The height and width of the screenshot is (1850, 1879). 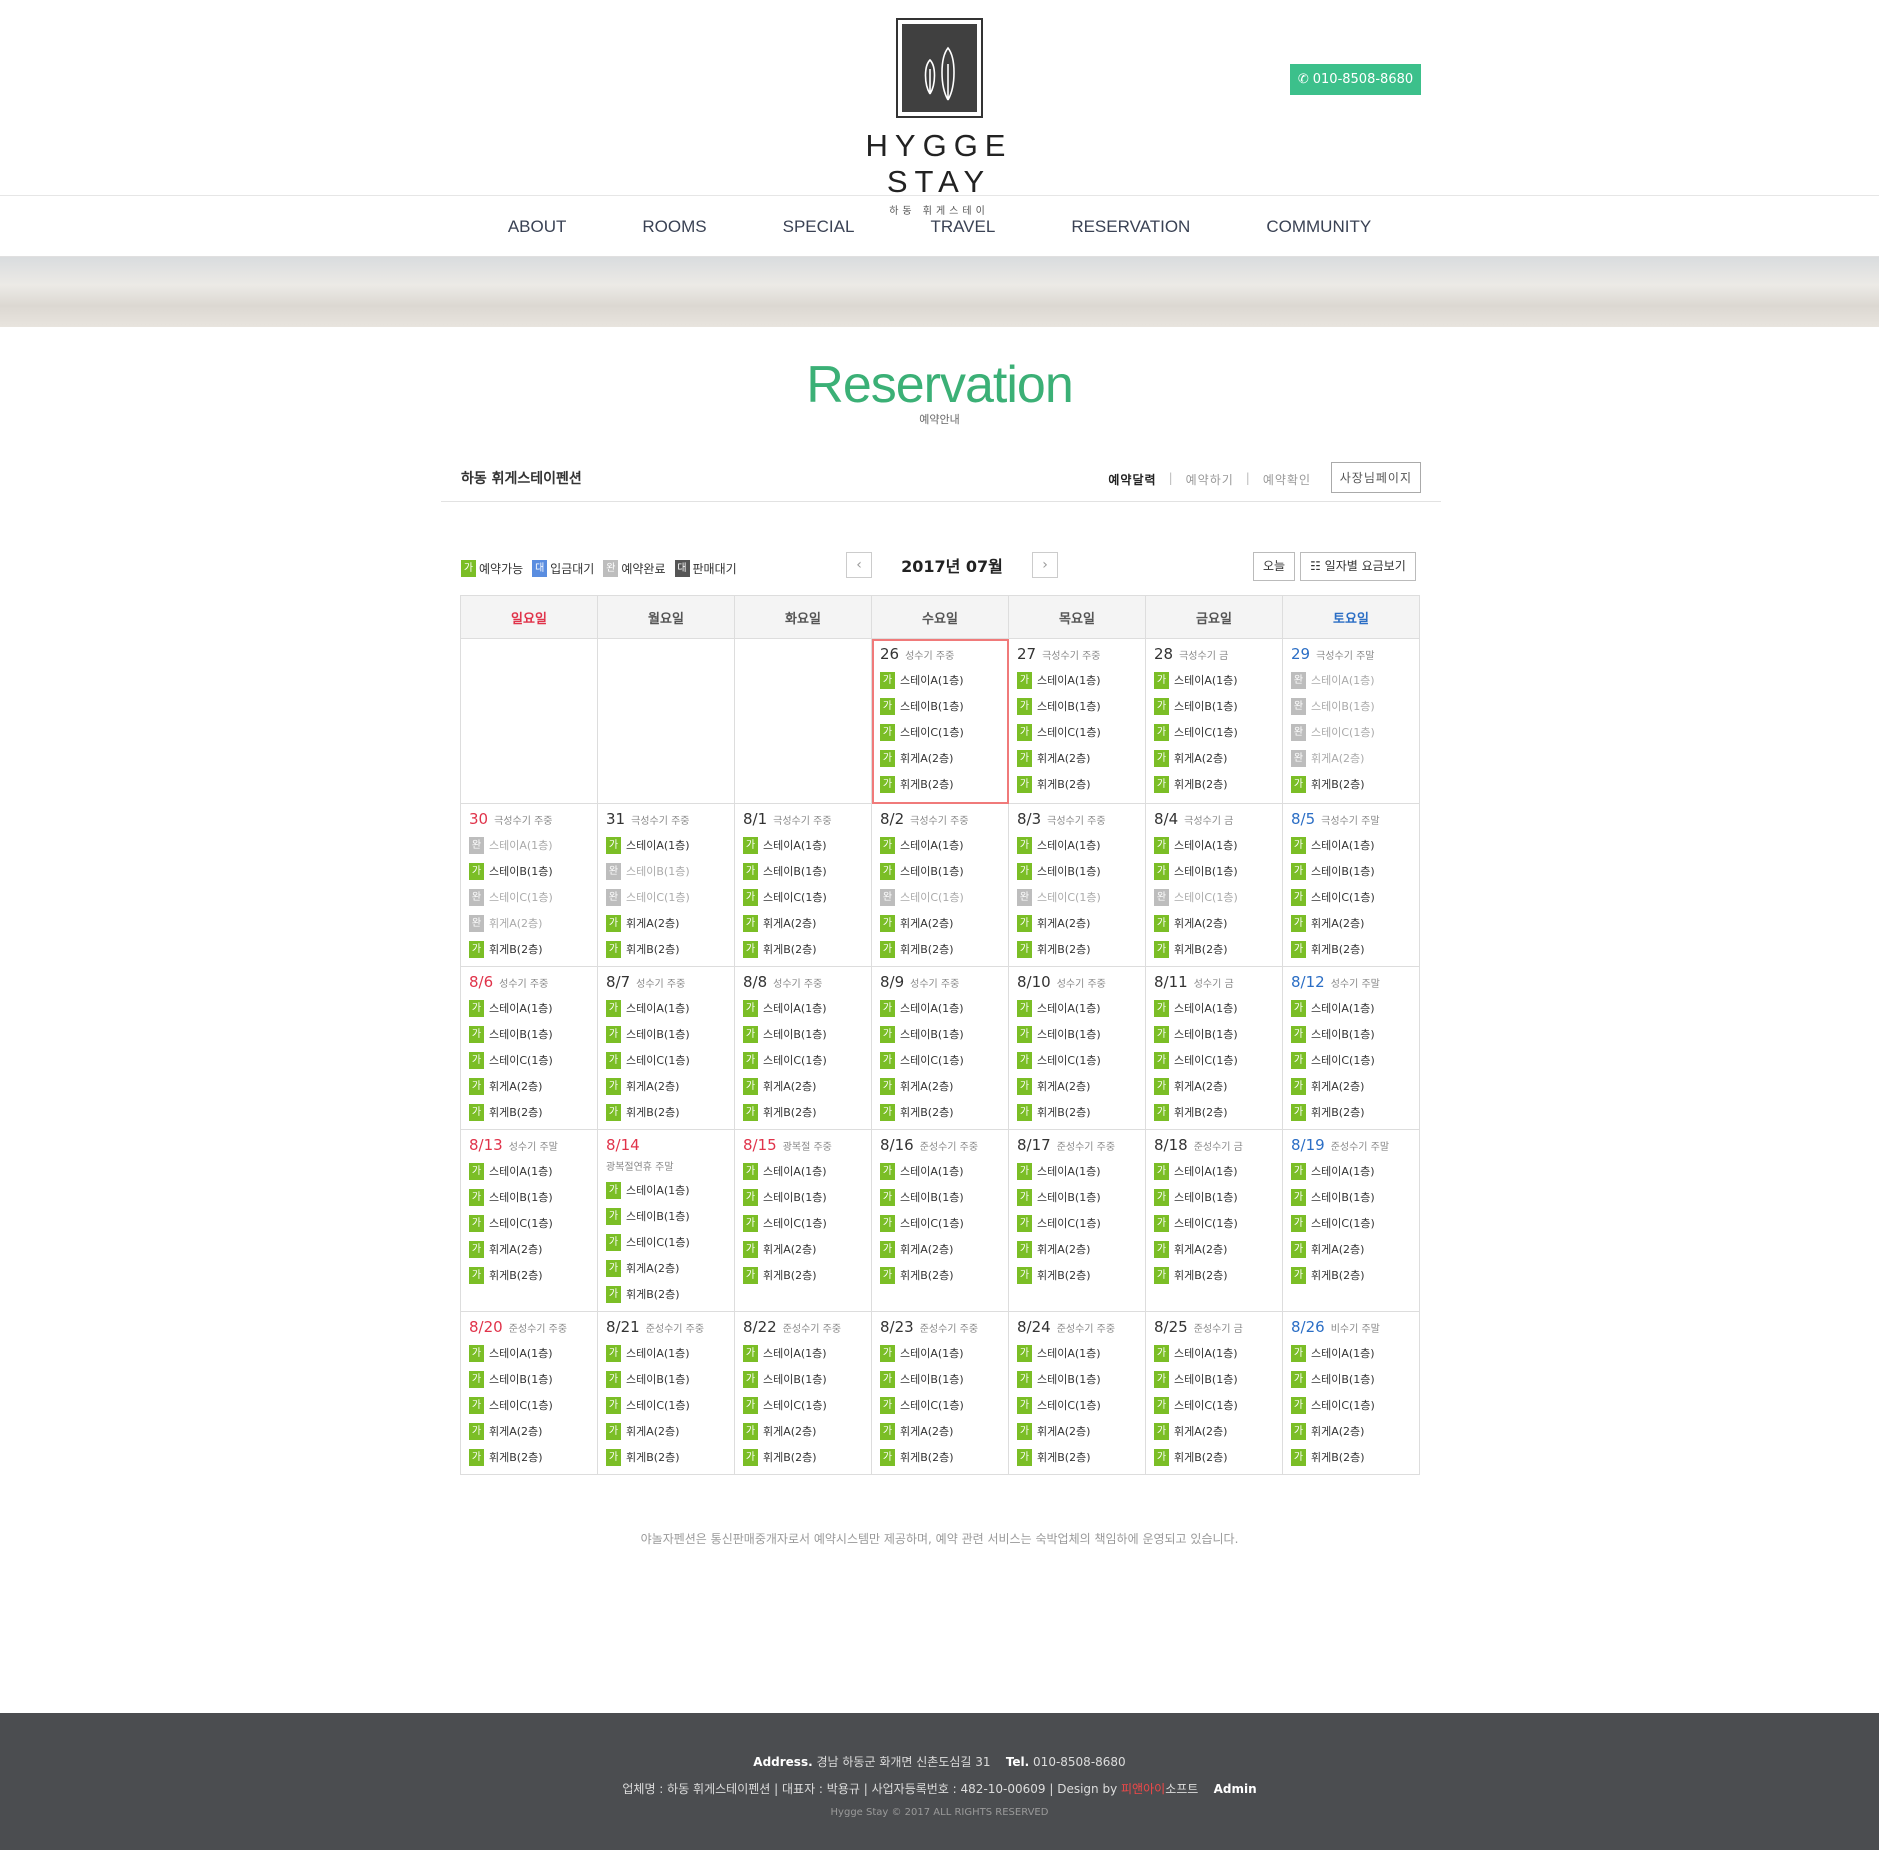 I want to click on tab-reserve: 예약하기, so click(x=1210, y=479).